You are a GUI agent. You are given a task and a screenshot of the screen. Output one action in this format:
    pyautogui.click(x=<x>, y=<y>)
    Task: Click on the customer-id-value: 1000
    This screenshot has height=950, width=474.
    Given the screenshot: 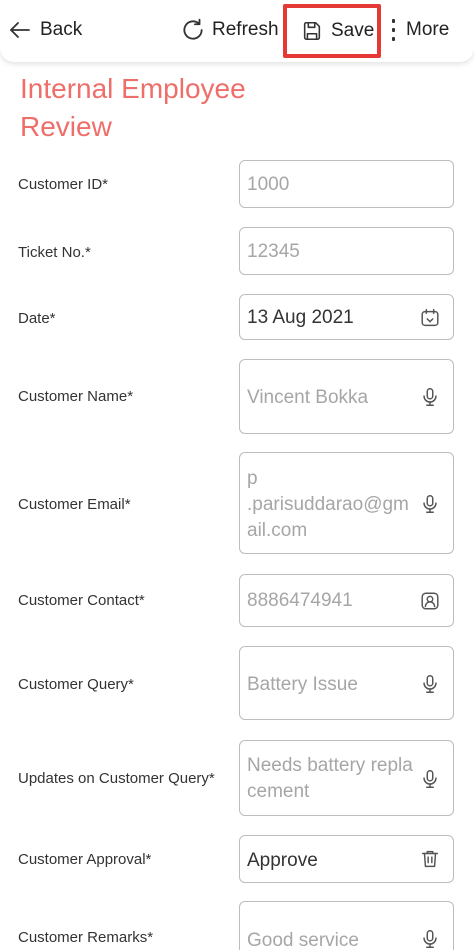 What is the action you would take?
    pyautogui.click(x=268, y=184)
    